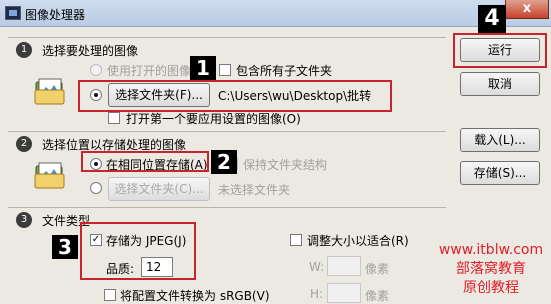  Describe the element at coordinates (285, 165) in the screenshot. I see `keep-folder-structure-label: 保持文件夹结构` at that location.